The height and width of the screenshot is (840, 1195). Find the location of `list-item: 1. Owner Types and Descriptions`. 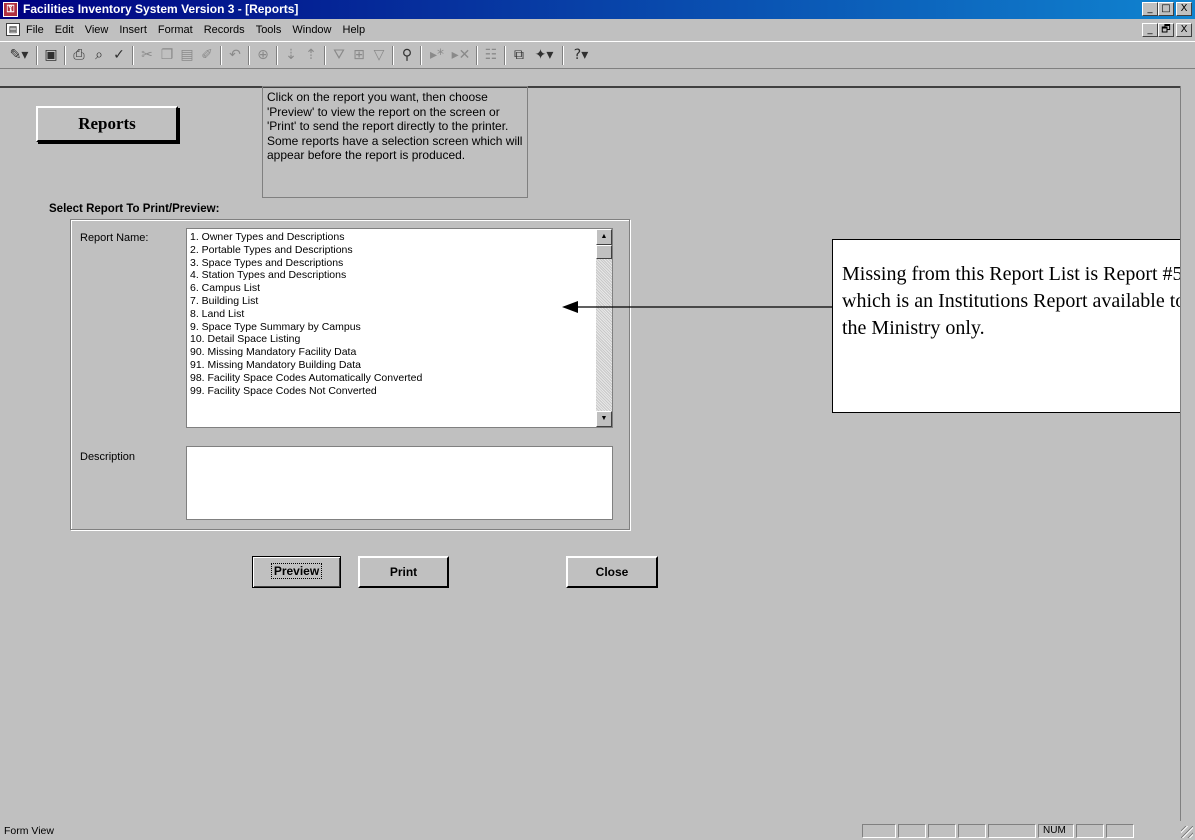

list-item: 1. Owner Types and Descriptions is located at coordinates (387, 237).